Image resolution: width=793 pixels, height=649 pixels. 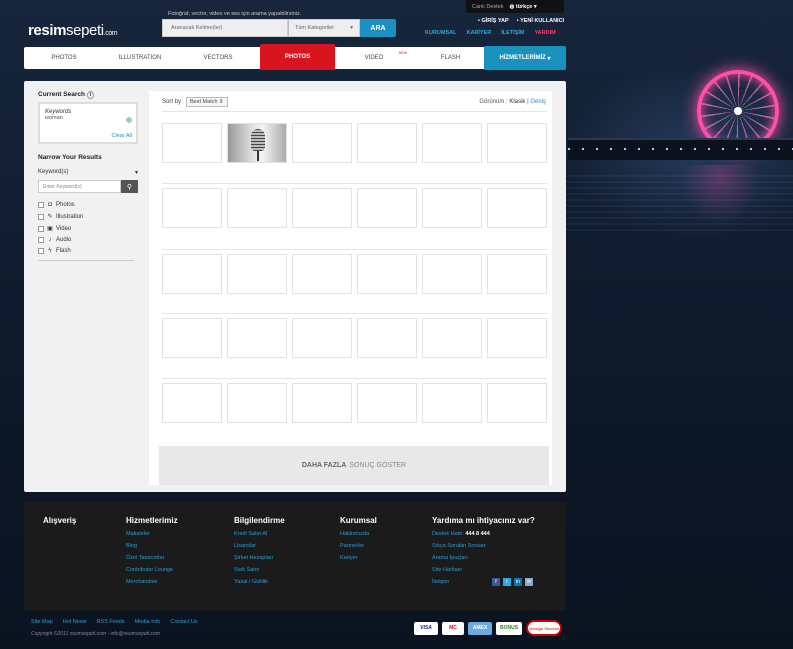 What do you see at coordinates (42, 622) in the screenshot?
I see `site-map-link: Site Map` at bounding box center [42, 622].